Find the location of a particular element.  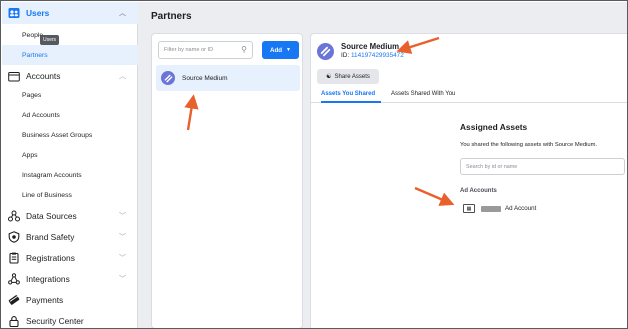

add-button: Add ▼ is located at coordinates (280, 50).